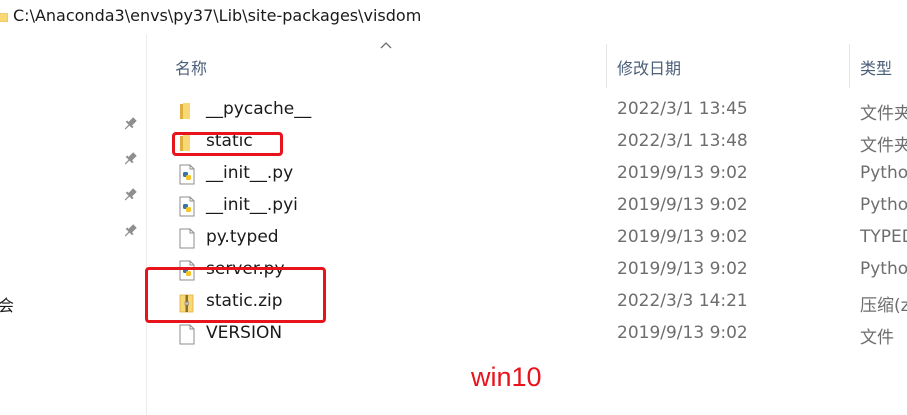  What do you see at coordinates (235, 295) in the screenshot?
I see `highlight-box-static-zip` at bounding box center [235, 295].